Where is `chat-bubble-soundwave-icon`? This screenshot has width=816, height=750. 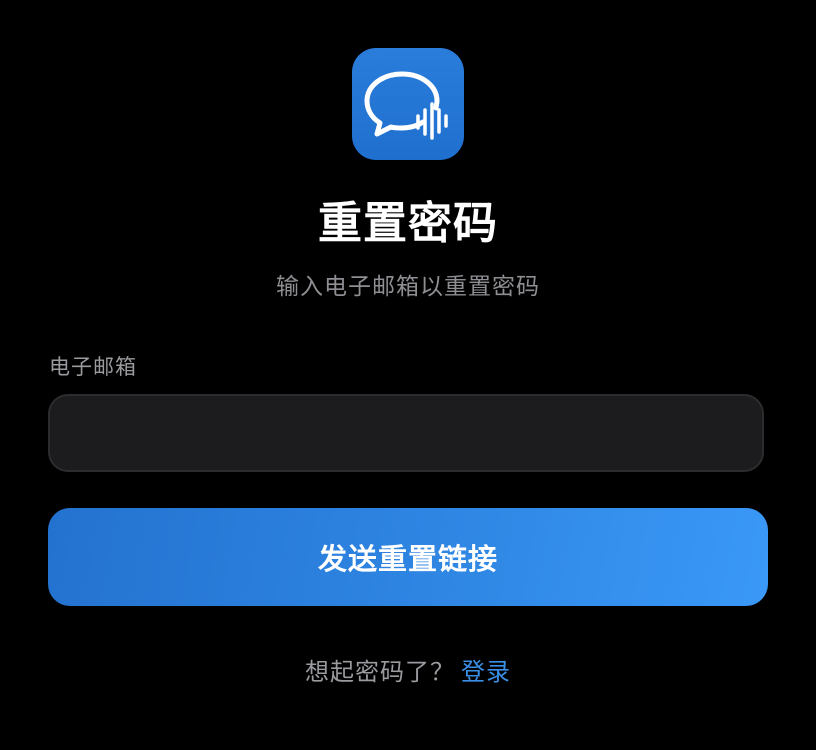
chat-bubble-soundwave-icon is located at coordinates (406, 105).